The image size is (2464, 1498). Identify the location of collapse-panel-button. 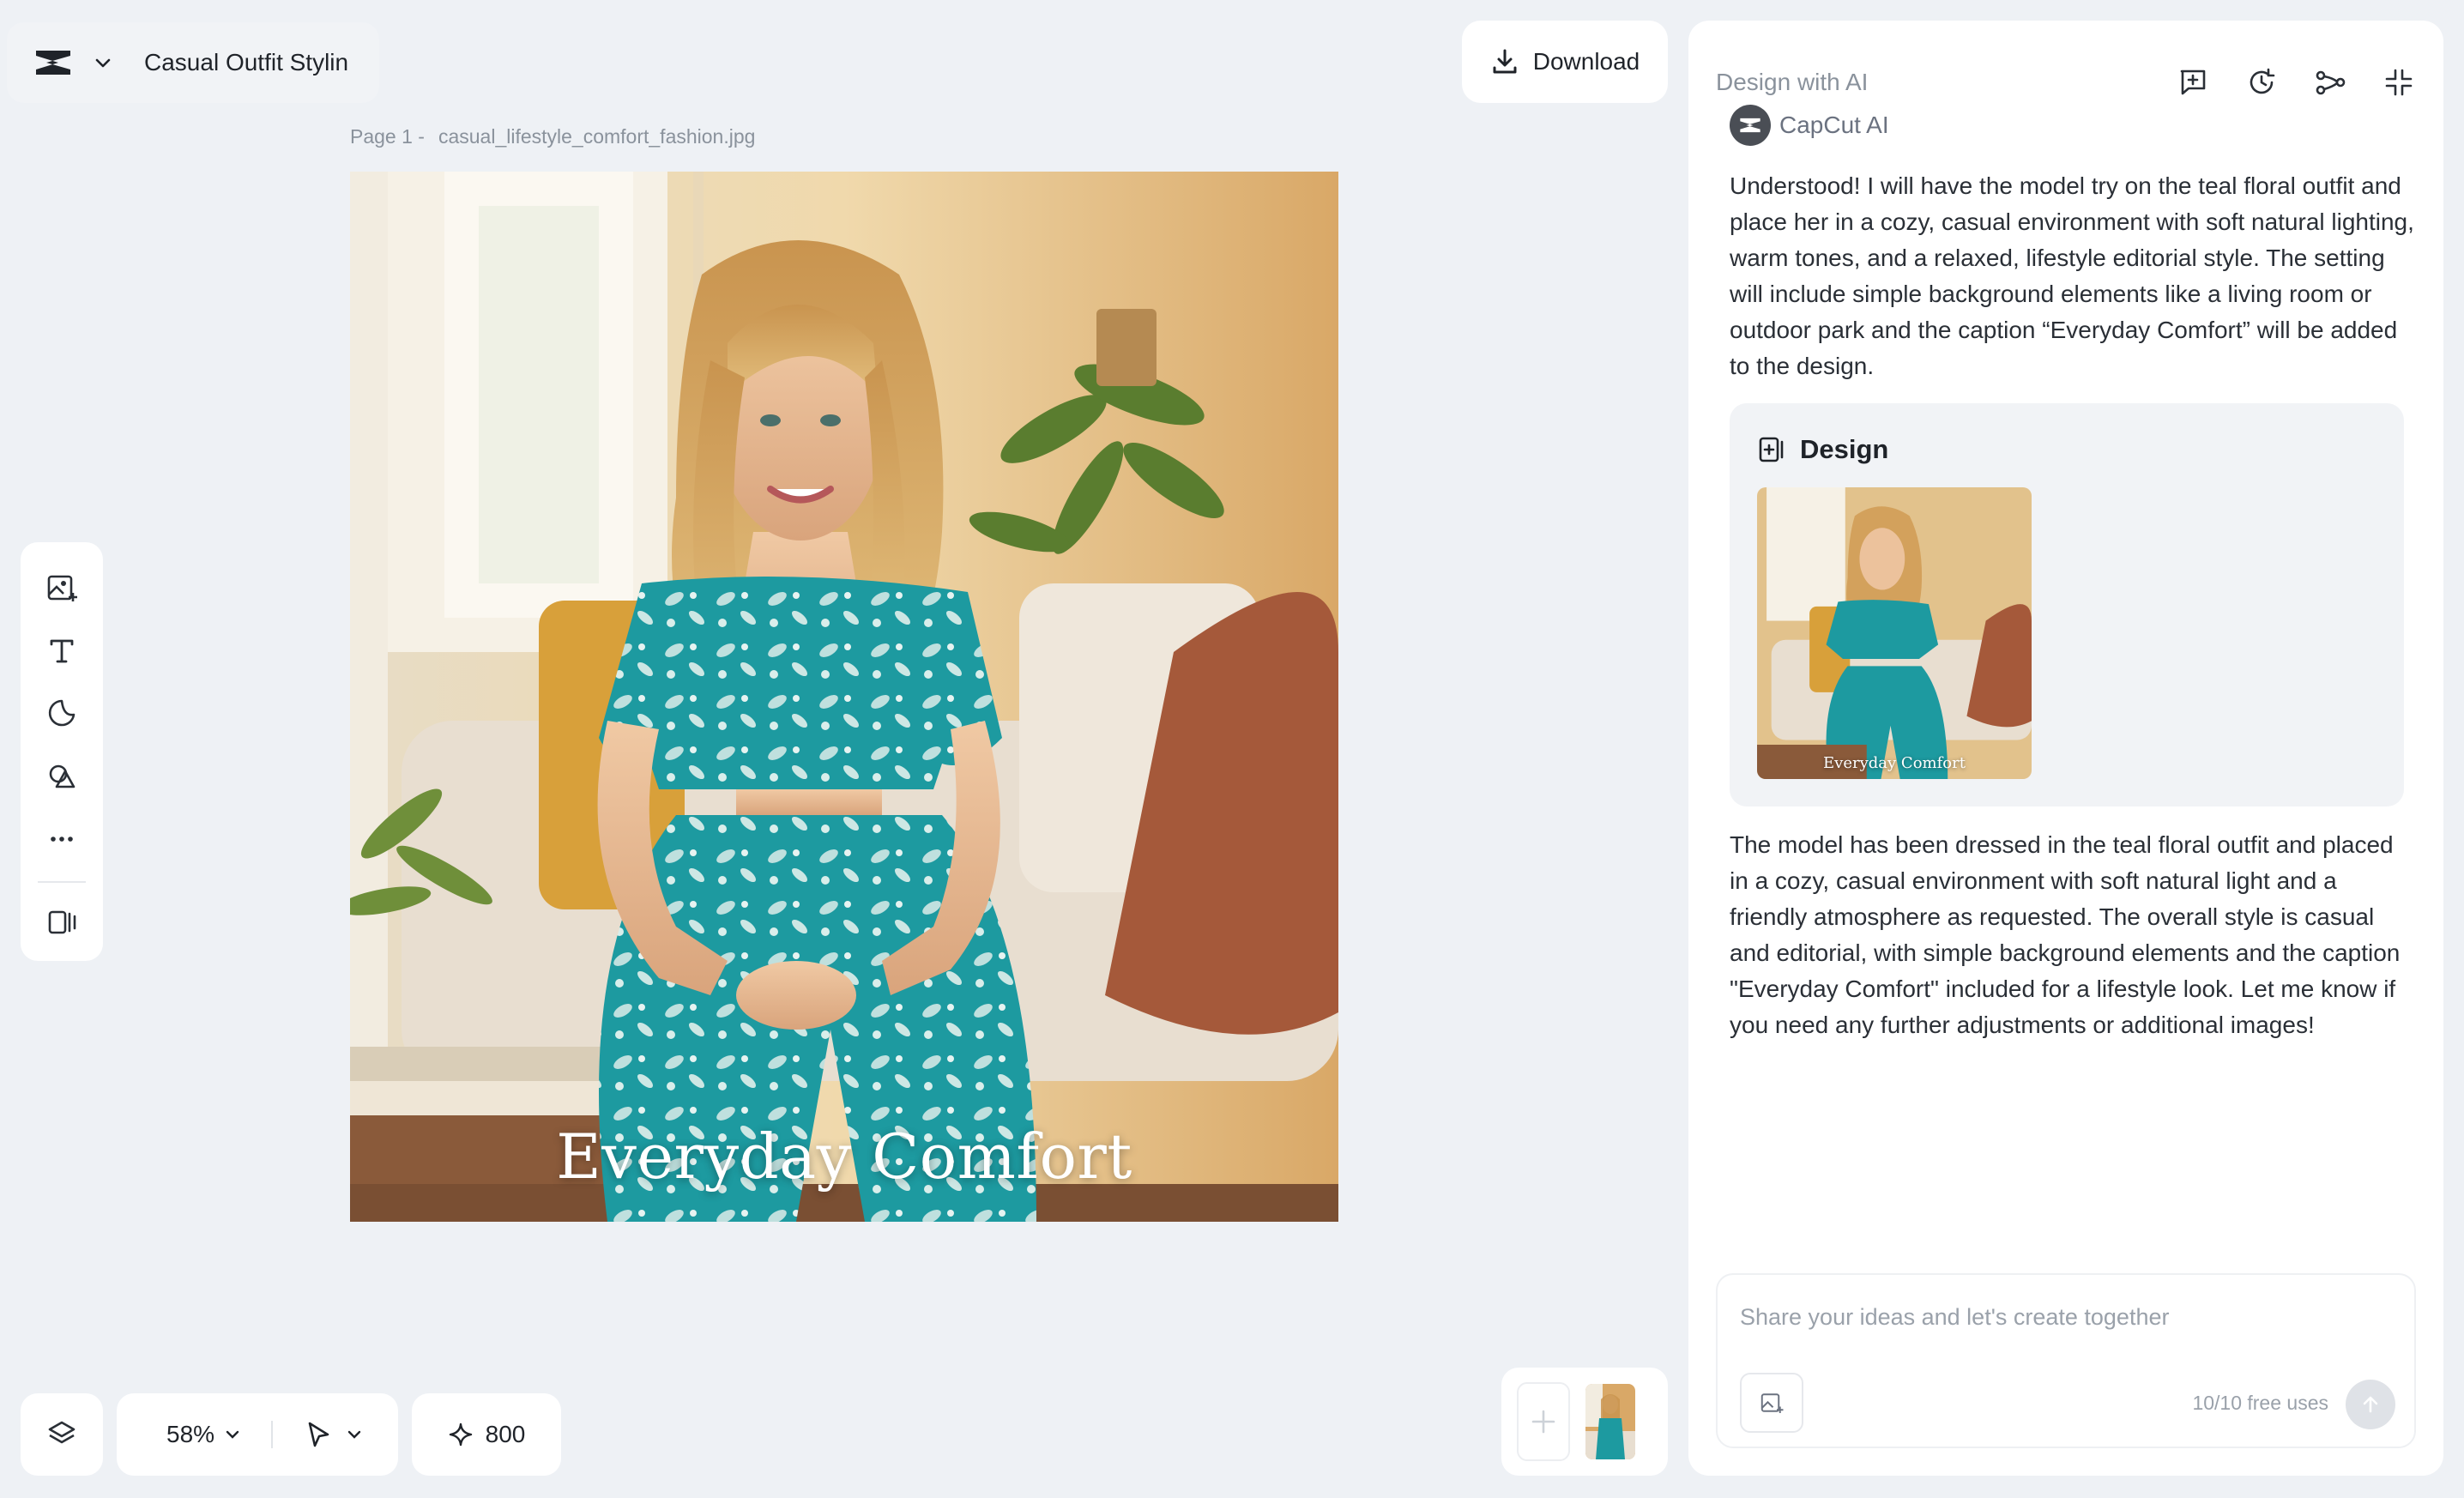
(2399, 82).